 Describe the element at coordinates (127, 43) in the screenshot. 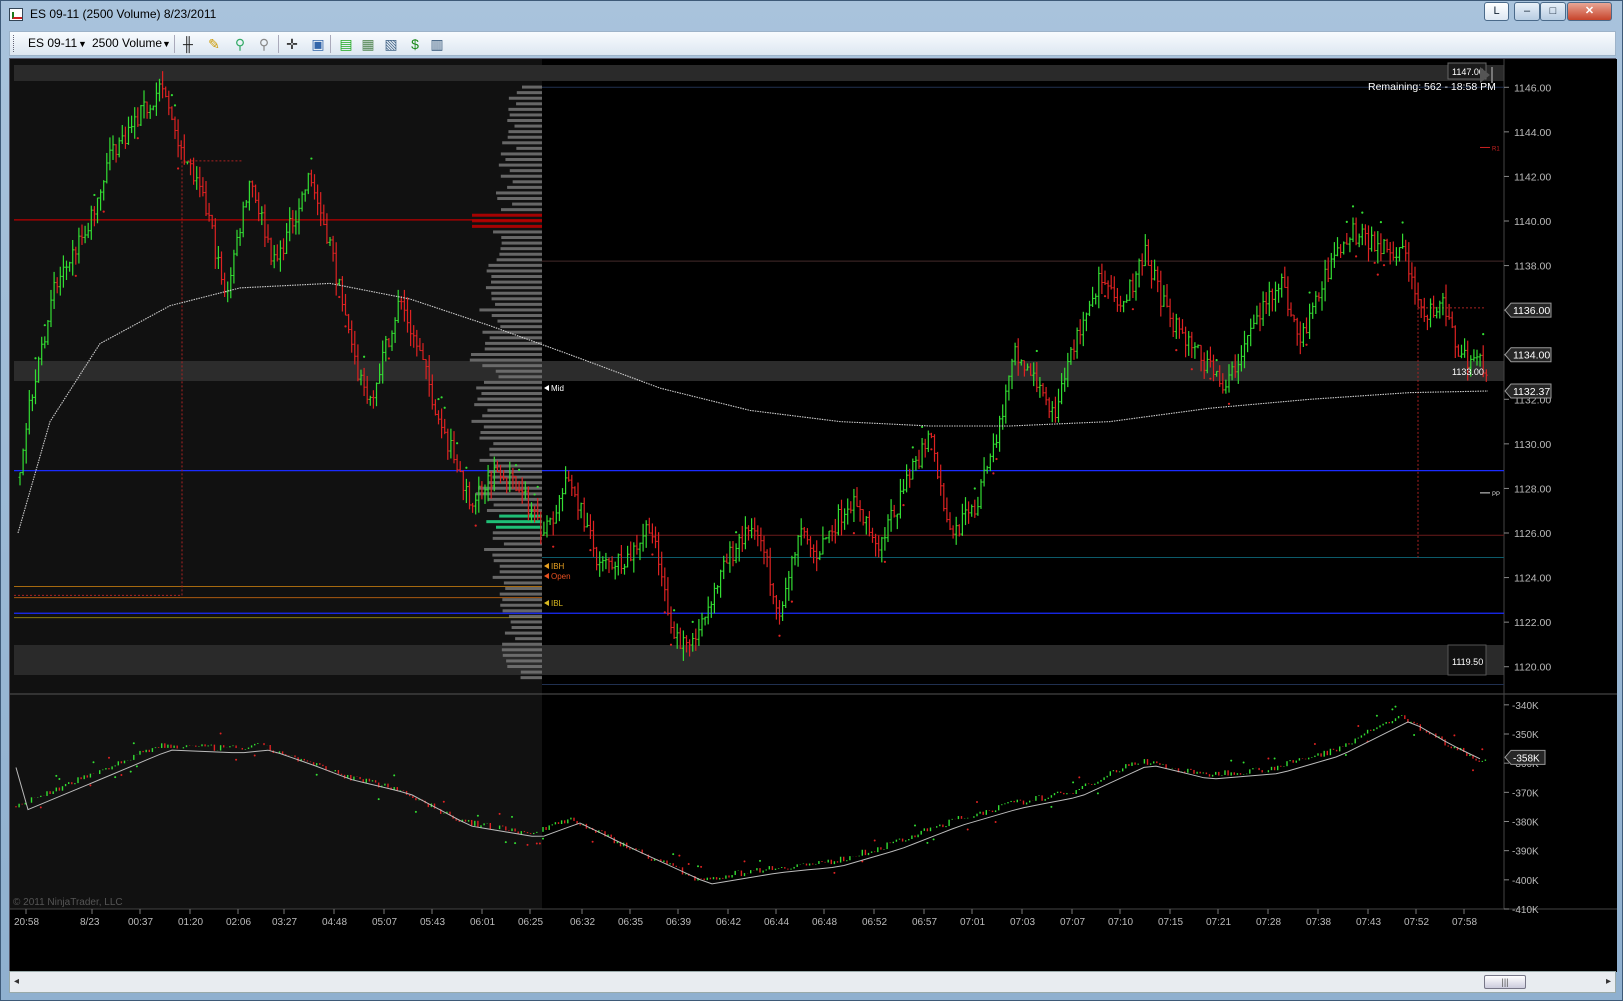

I see `interval-selector: 2500 Volume` at that location.